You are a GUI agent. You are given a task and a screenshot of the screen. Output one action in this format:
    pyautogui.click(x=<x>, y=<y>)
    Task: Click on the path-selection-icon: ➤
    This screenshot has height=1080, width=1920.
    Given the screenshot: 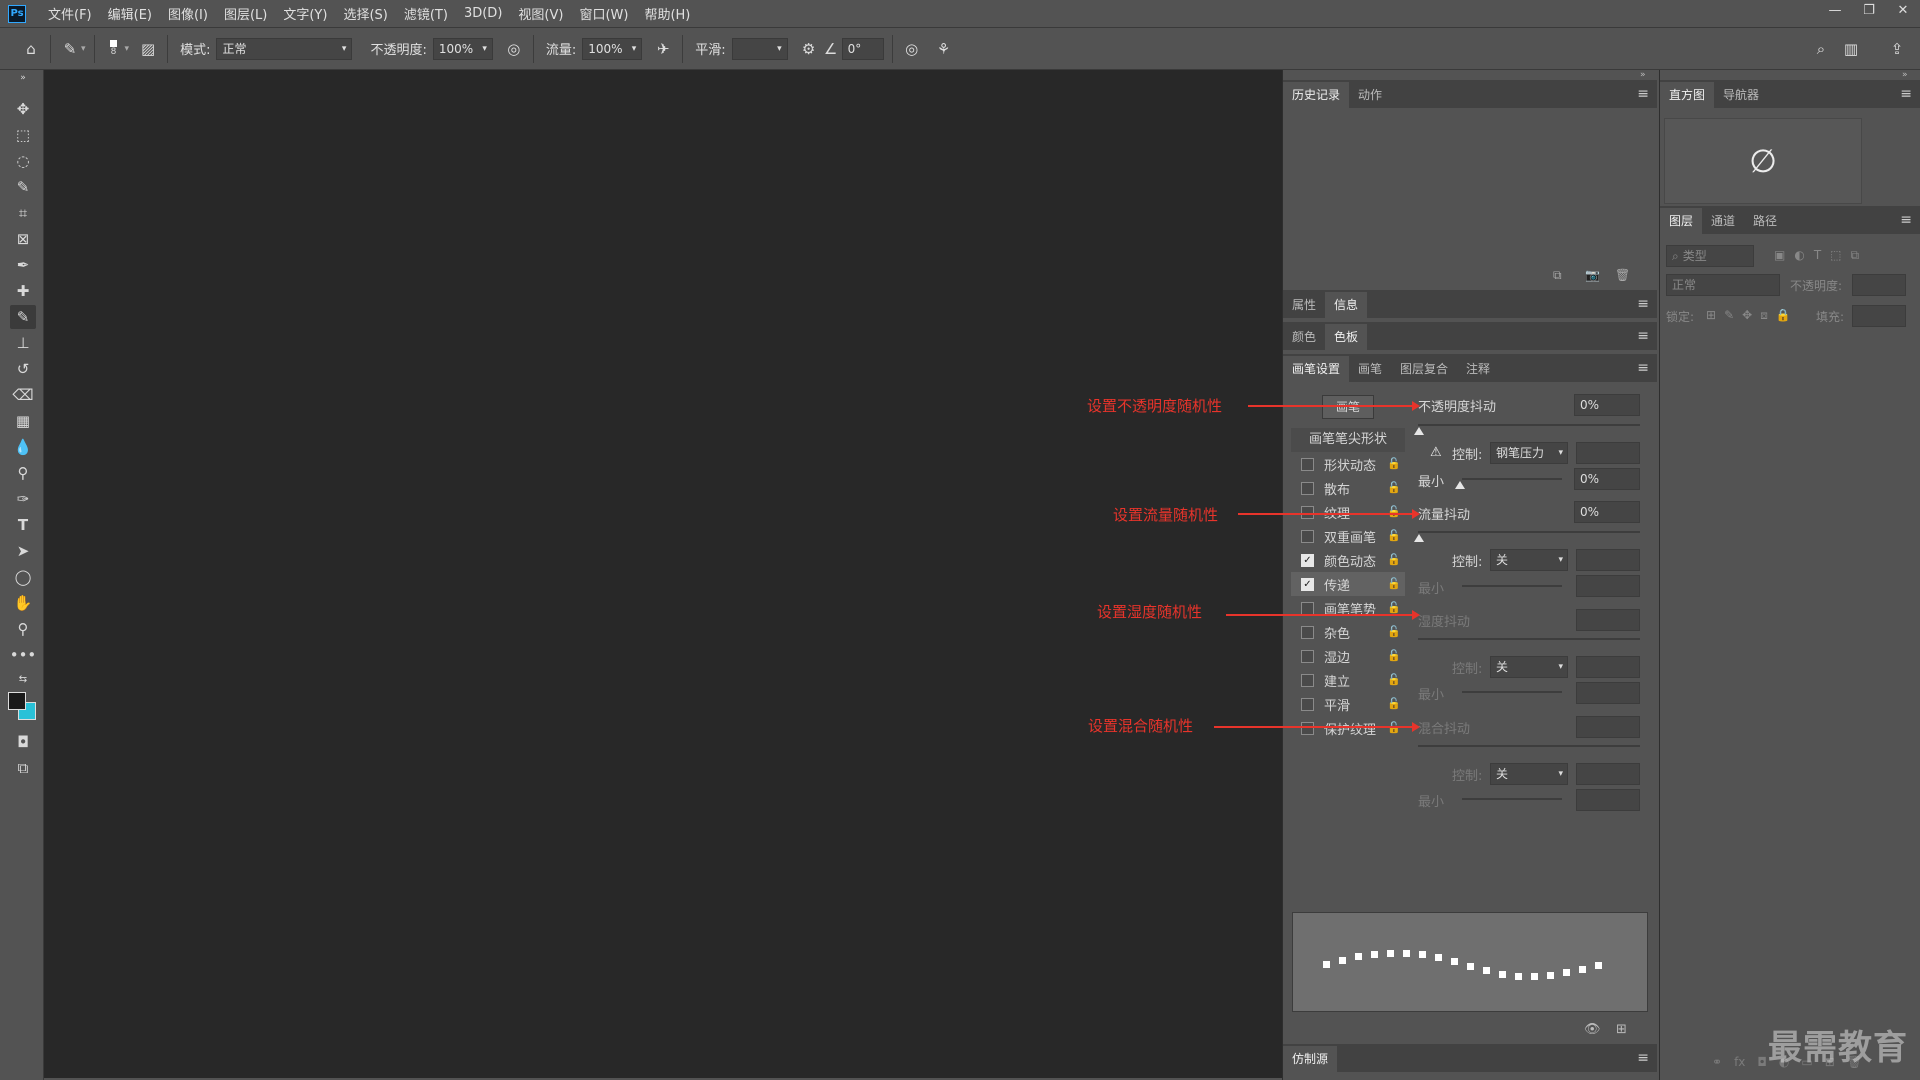 What is the action you would take?
    pyautogui.click(x=23, y=551)
    